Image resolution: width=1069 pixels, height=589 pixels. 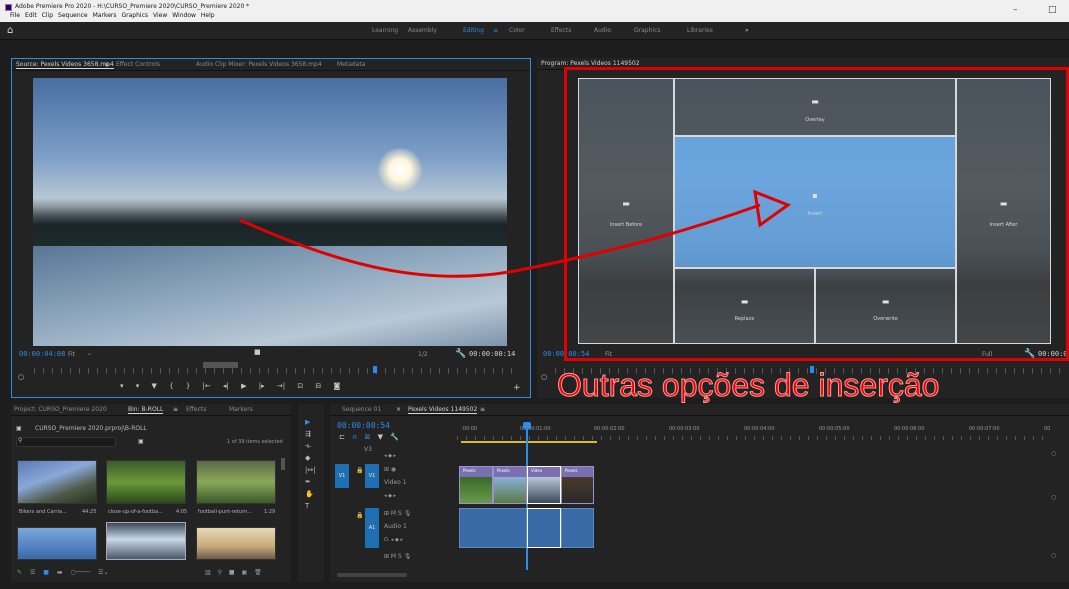 What do you see at coordinates (46, 572) in the screenshot?
I see `icon-view-icon: ■` at bounding box center [46, 572].